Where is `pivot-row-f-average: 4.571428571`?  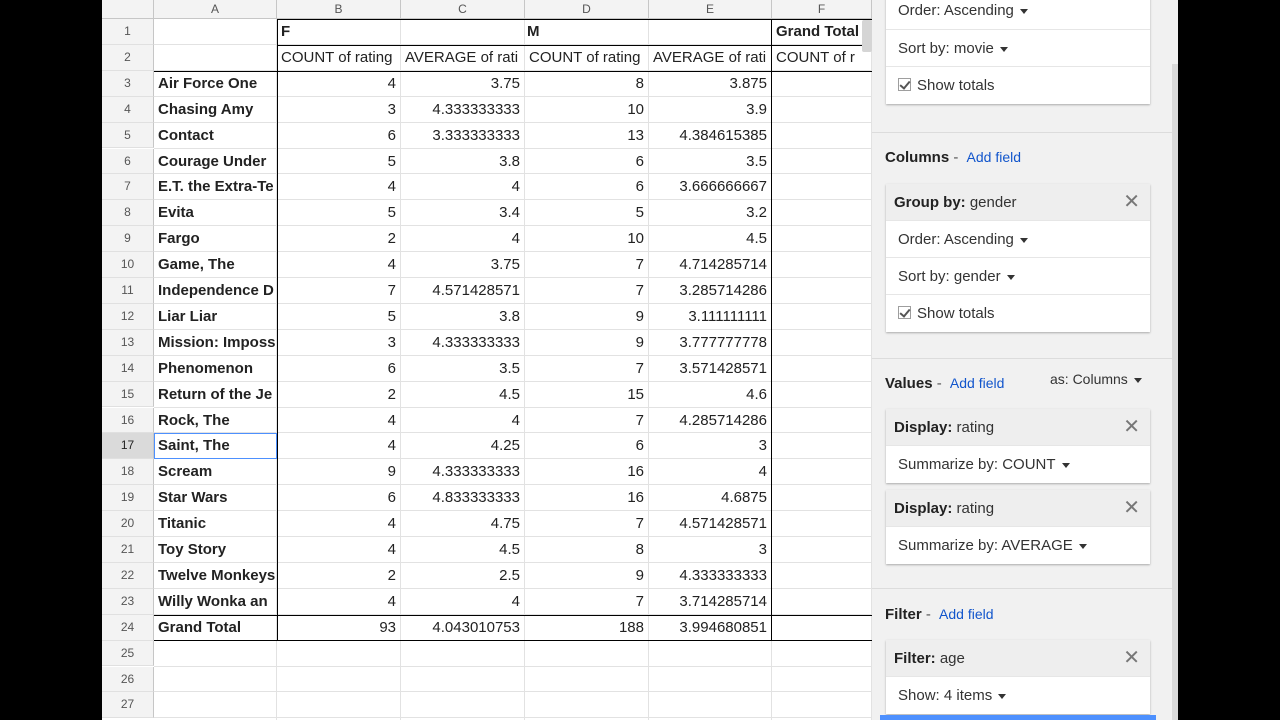
pivot-row-f-average: 4.571428571 is located at coordinates (463, 291).